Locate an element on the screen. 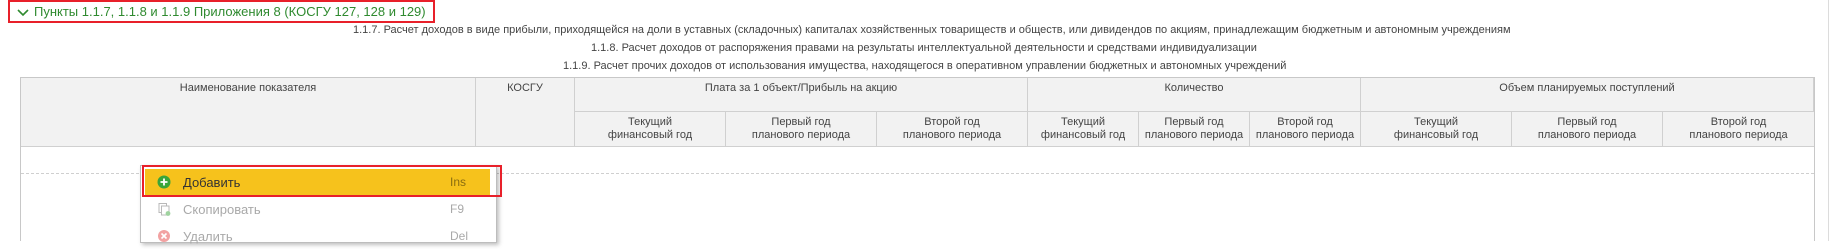 The width and height of the screenshot is (1846, 249). highlight-frame is located at coordinates (322, 181).